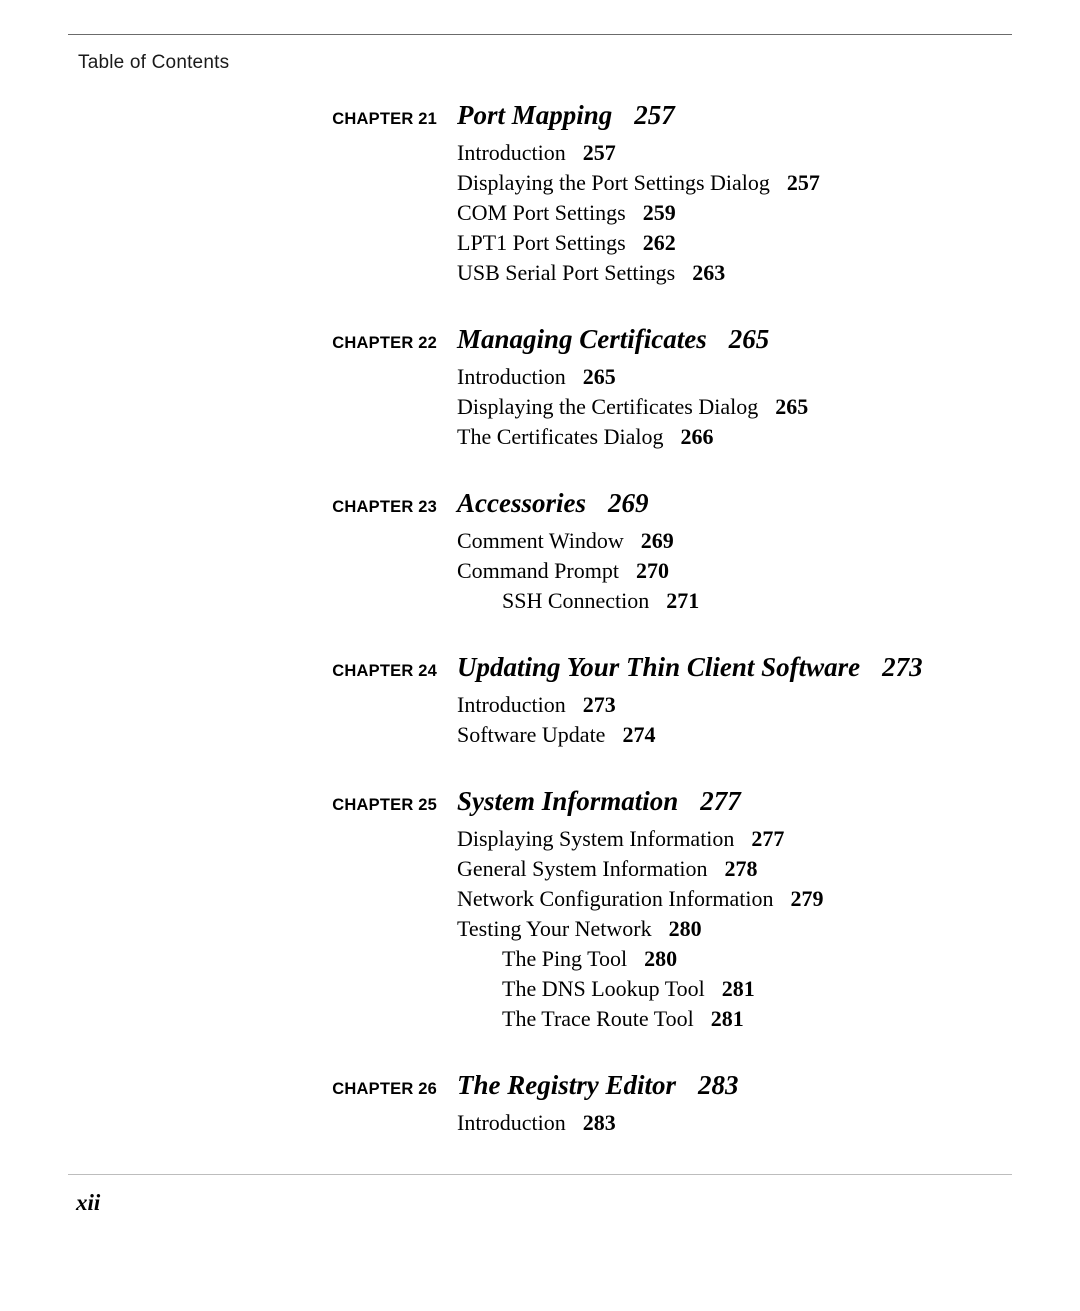  What do you see at coordinates (727, 1018) in the screenshot?
I see `toc-entry-page-number: 281` at bounding box center [727, 1018].